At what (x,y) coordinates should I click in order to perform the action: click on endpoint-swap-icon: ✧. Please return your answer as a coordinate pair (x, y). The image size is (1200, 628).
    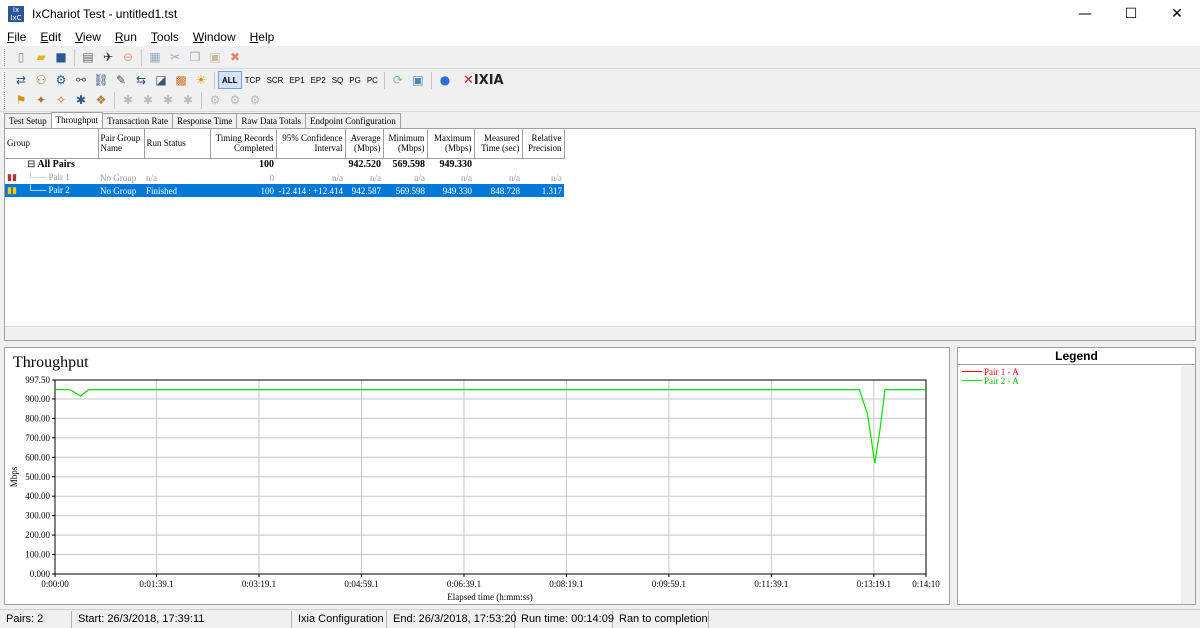
    Looking at the image, I should click on (61, 100).